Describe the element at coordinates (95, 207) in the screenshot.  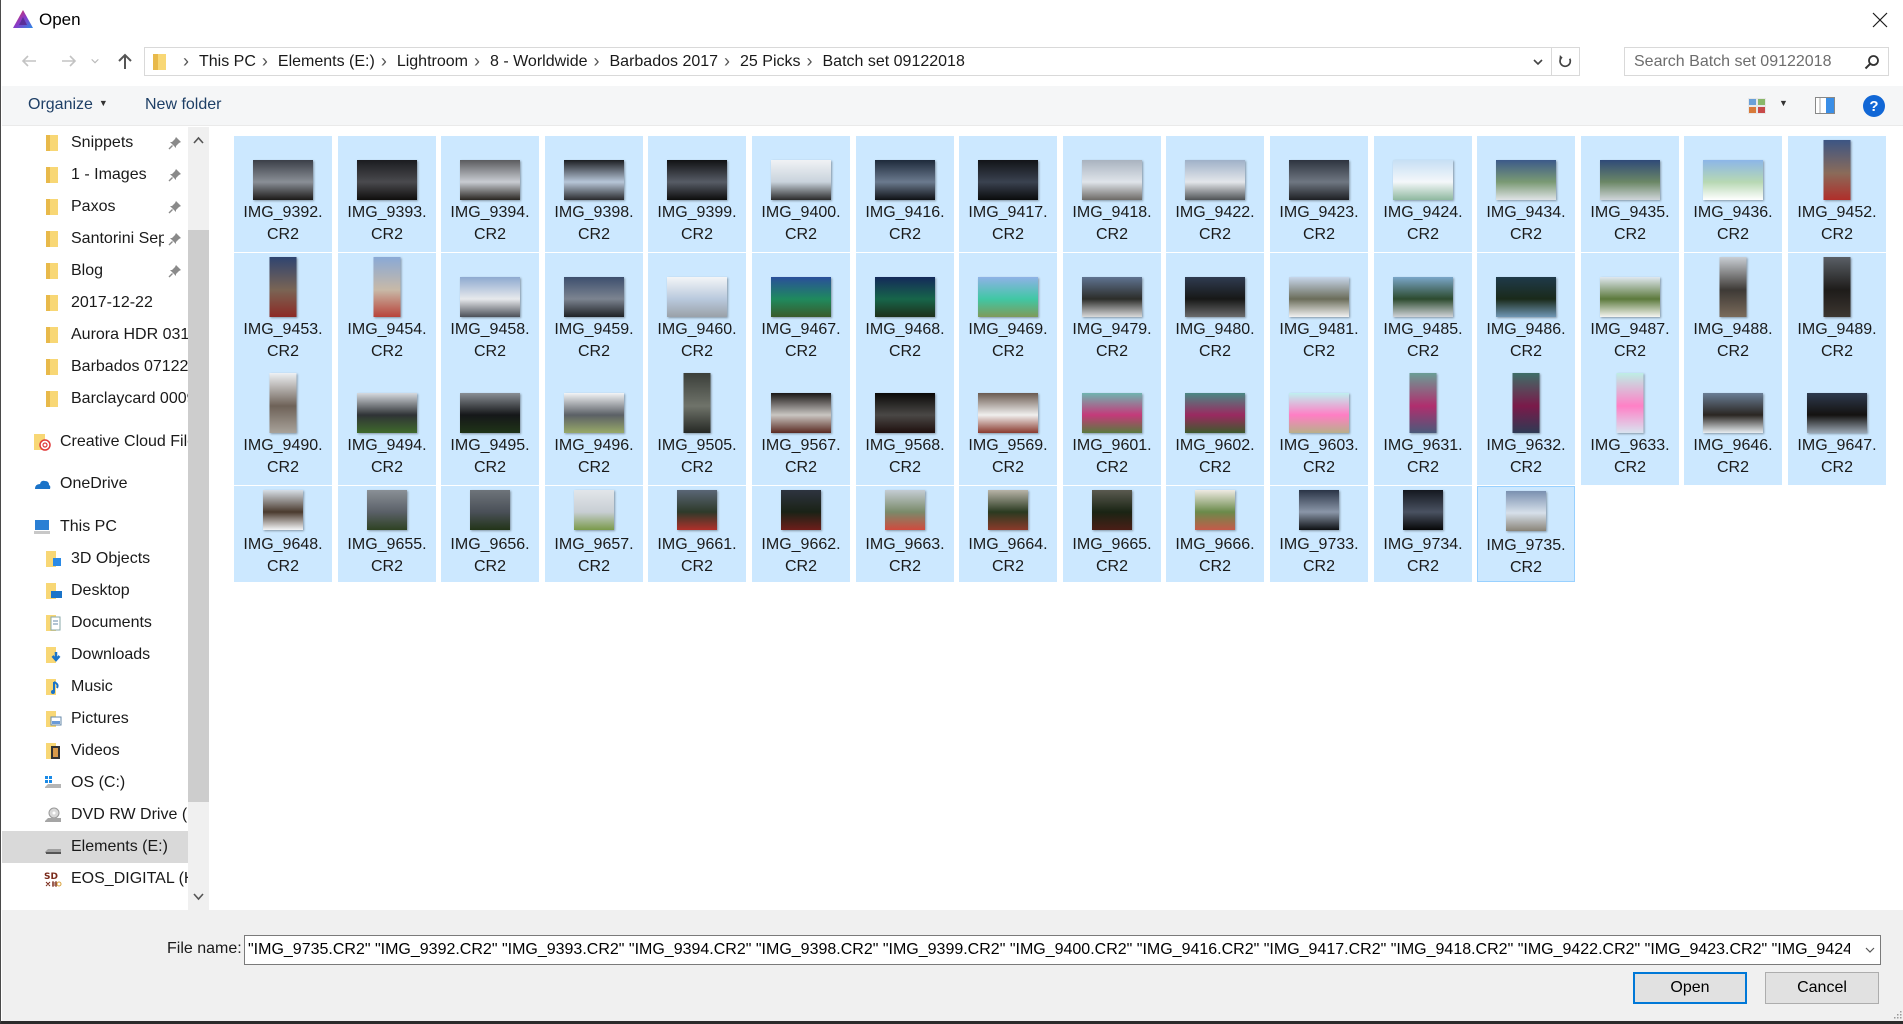
I see `sidebar-item: Paxos` at that location.